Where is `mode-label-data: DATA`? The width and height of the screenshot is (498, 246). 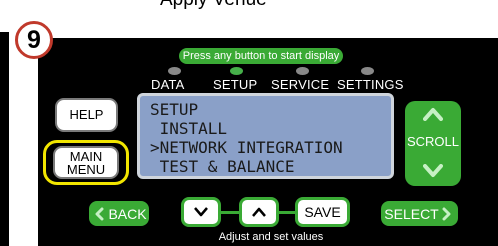 mode-label-data: DATA is located at coordinates (168, 84).